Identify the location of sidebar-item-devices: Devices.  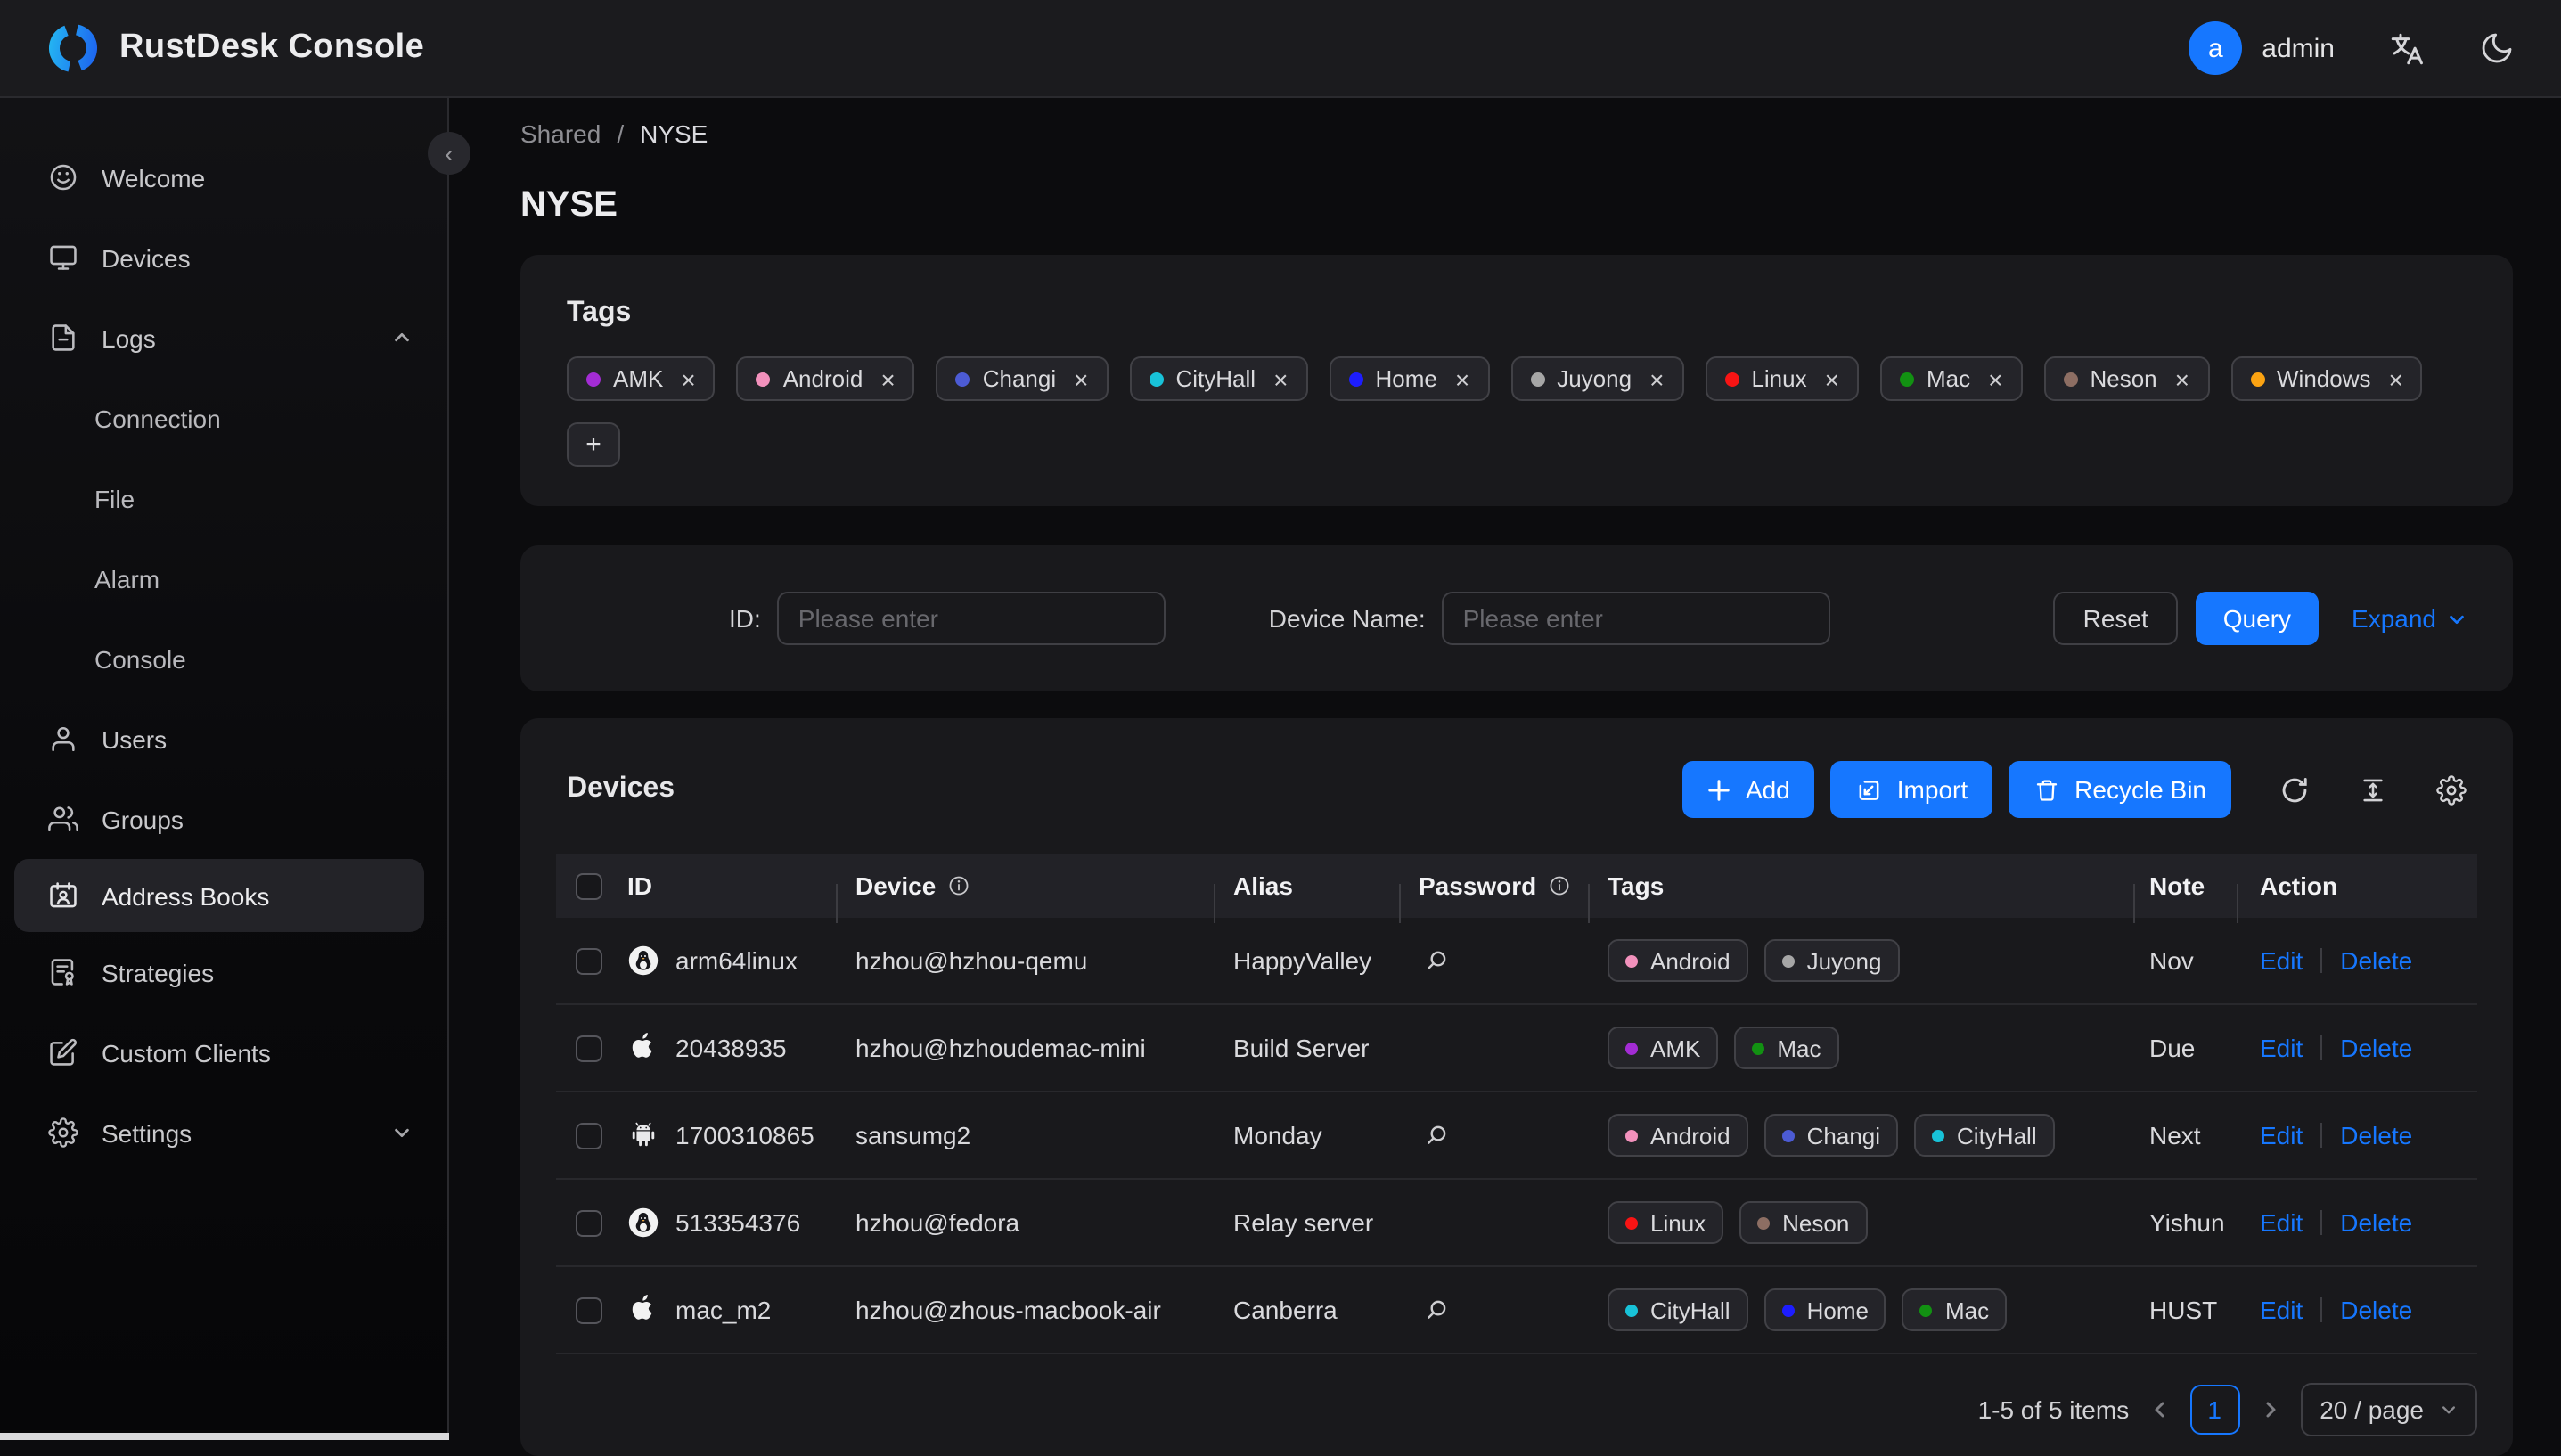
(223, 257).